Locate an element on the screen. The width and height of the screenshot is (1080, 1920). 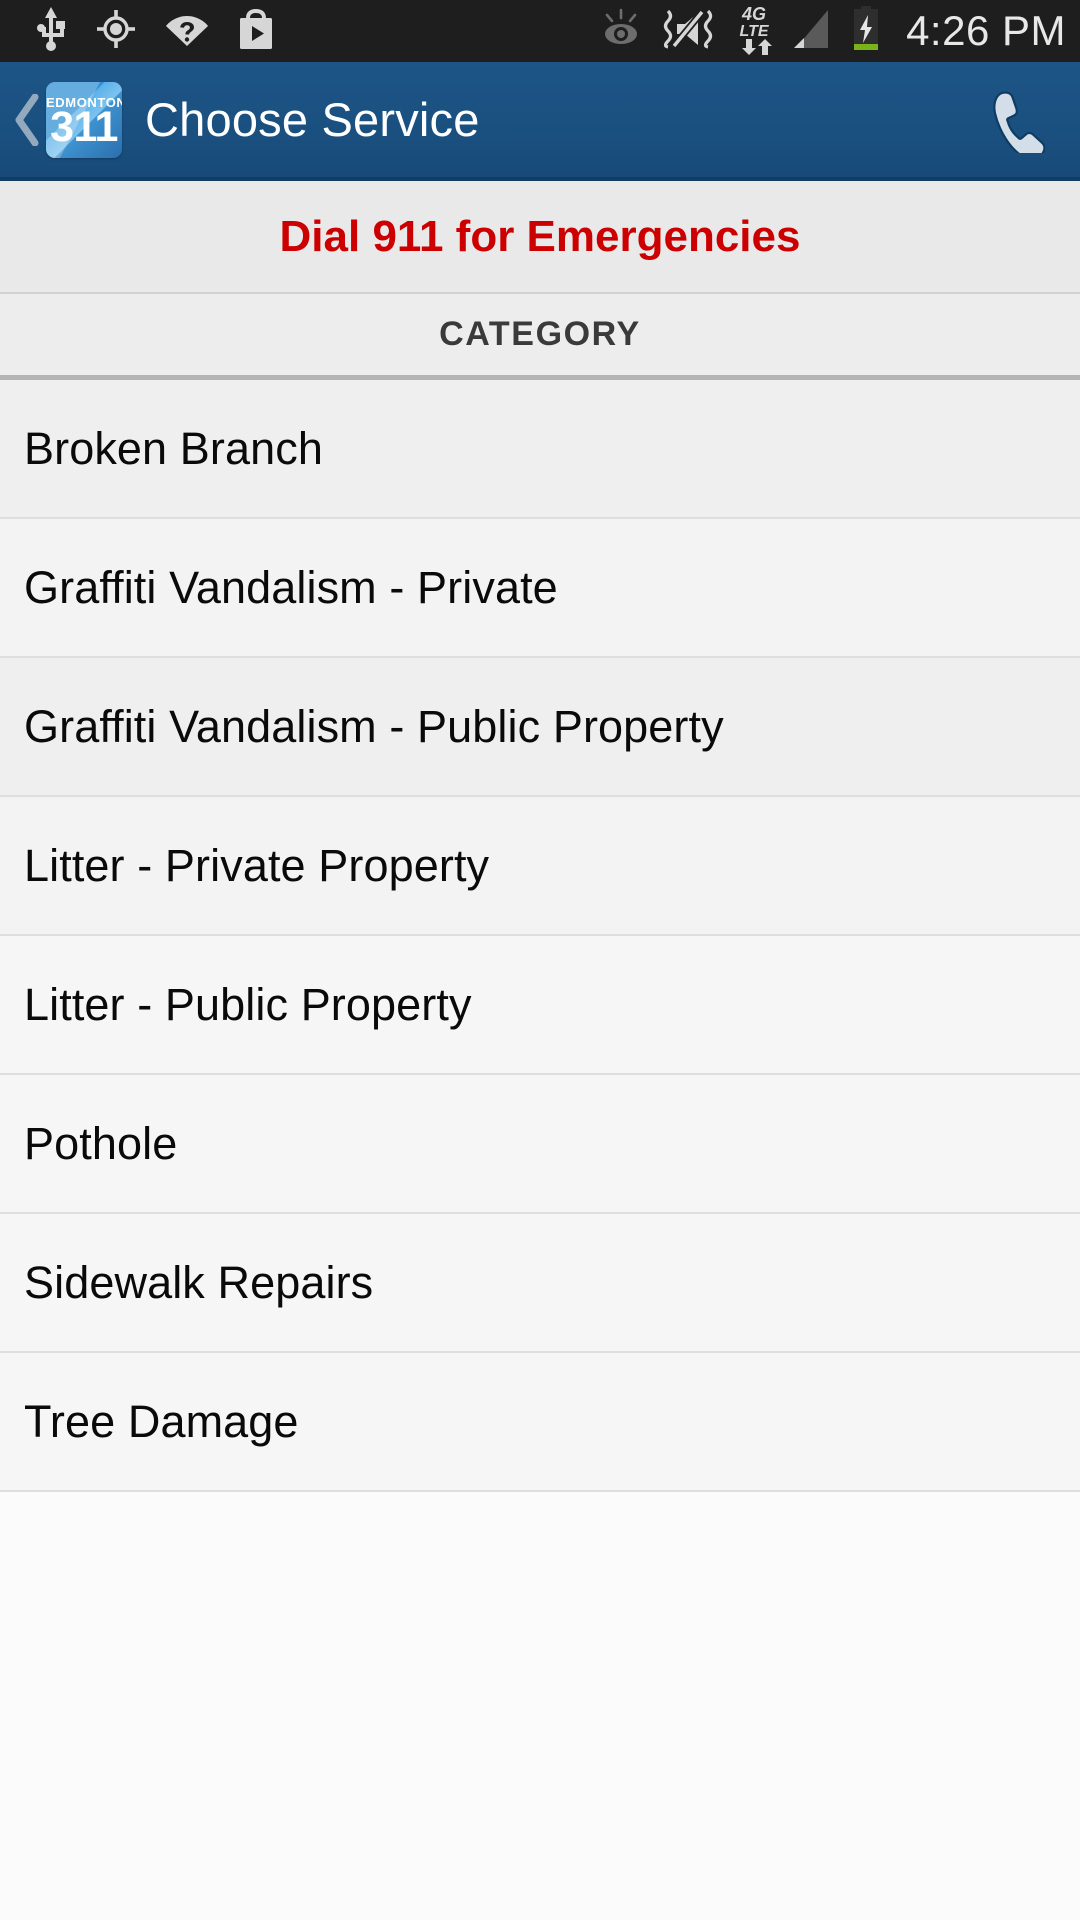
svg-text: 4G is located at coordinates (753, 14).